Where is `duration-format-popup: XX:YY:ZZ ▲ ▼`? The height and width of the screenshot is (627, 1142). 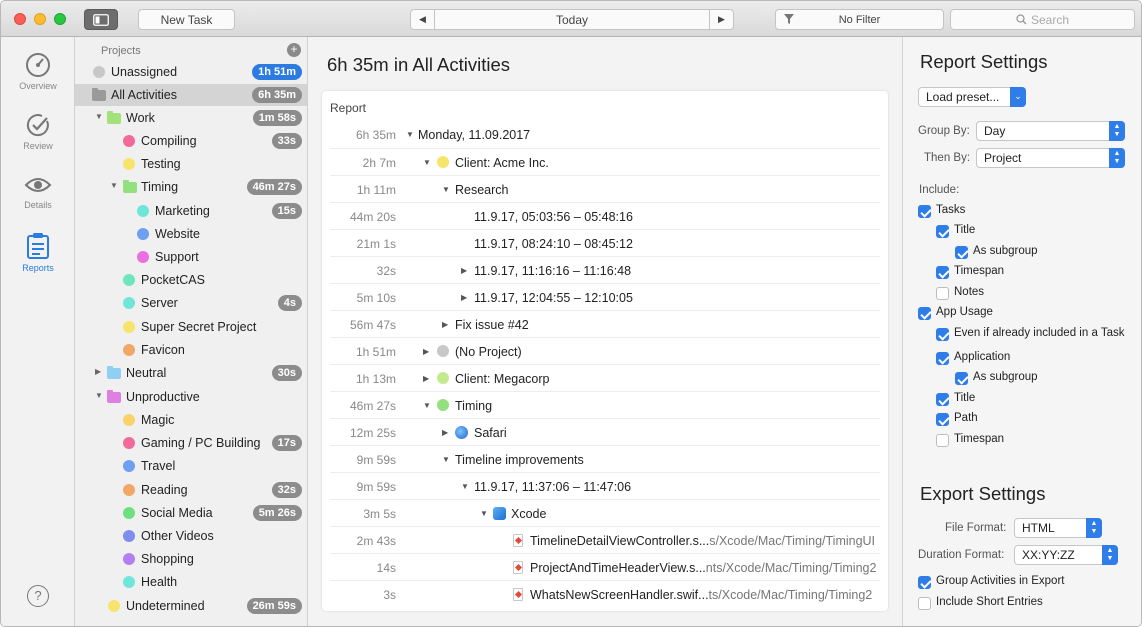 duration-format-popup: XX:YY:ZZ ▲ ▼ is located at coordinates (1066, 555).